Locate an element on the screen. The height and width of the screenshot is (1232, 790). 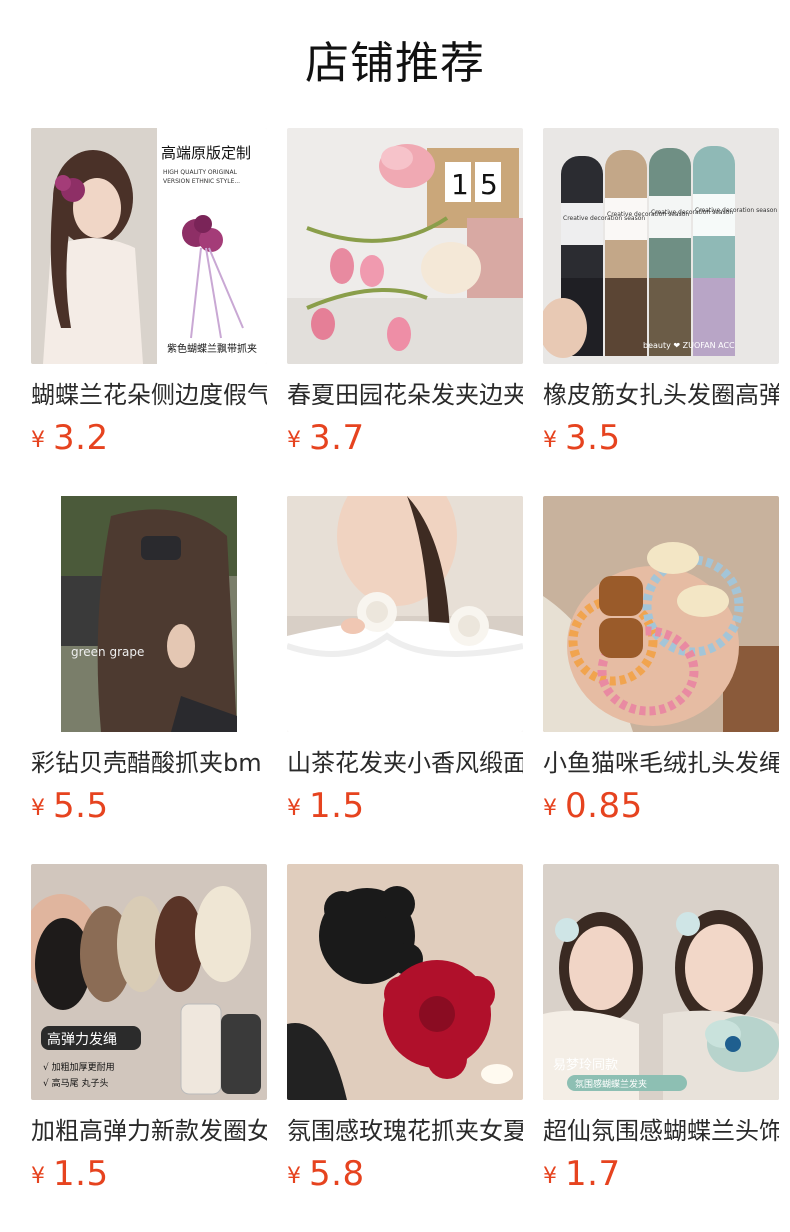
product-name: 加粗高弹力新款发圈女 is located at coordinates (149, 1131).